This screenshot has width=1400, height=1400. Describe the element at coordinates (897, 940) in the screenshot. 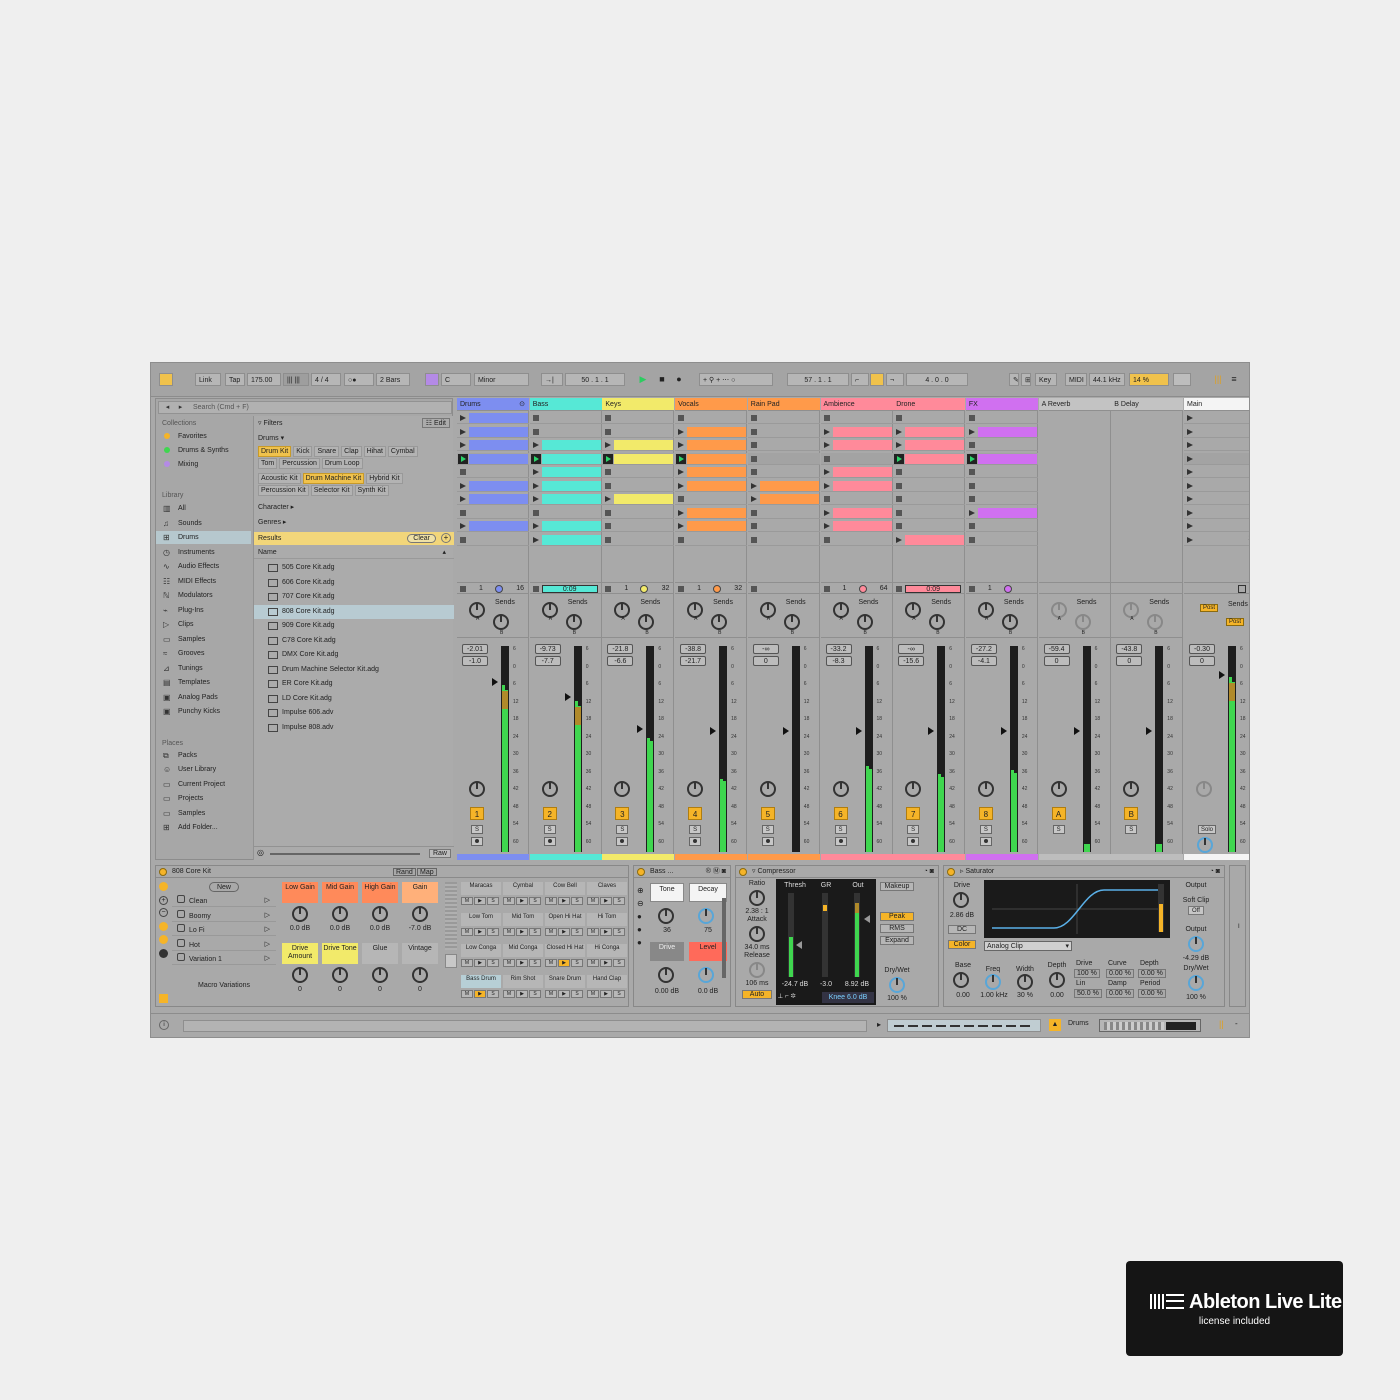

I see `expand-button: Expand` at that location.